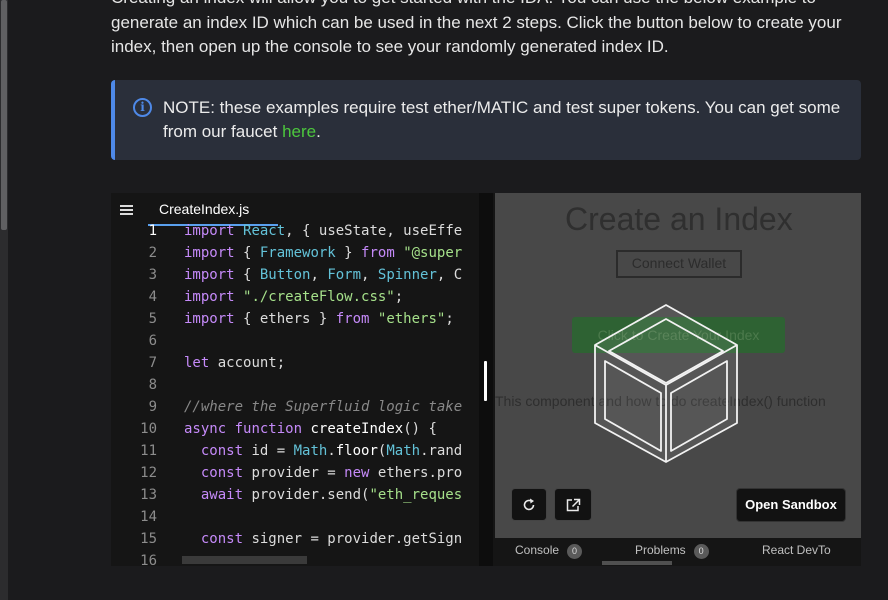 This screenshot has height=600, width=888. Describe the element at coordinates (244, 560) in the screenshot. I see `editor-horizontal-scrollbar` at that location.